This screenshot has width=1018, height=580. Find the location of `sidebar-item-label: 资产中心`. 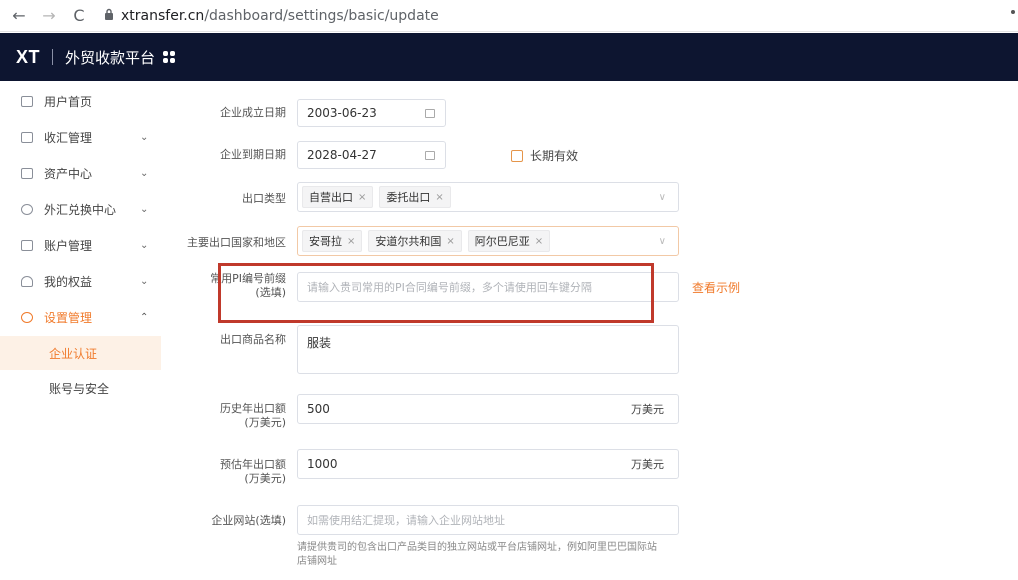

sidebar-item-label: 资产中心 is located at coordinates (68, 174).